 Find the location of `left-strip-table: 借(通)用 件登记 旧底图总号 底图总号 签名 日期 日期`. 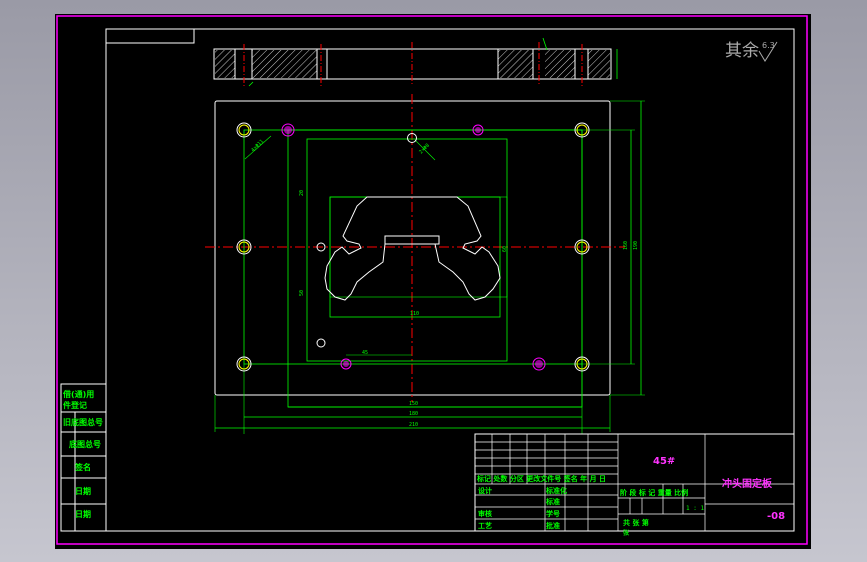

left-strip-table: 借(通)用 件登记 旧底图总号 底图总号 签名 日期 日期 is located at coordinates (83, 457).